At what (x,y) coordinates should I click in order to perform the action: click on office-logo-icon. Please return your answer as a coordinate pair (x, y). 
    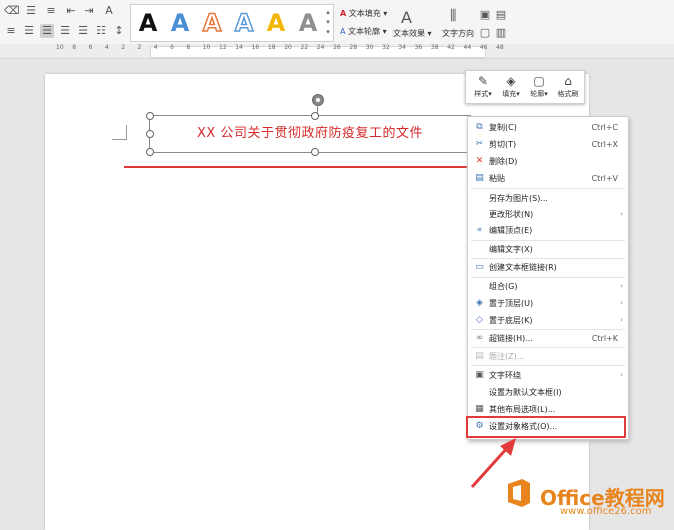
    Looking at the image, I should click on (519, 493).